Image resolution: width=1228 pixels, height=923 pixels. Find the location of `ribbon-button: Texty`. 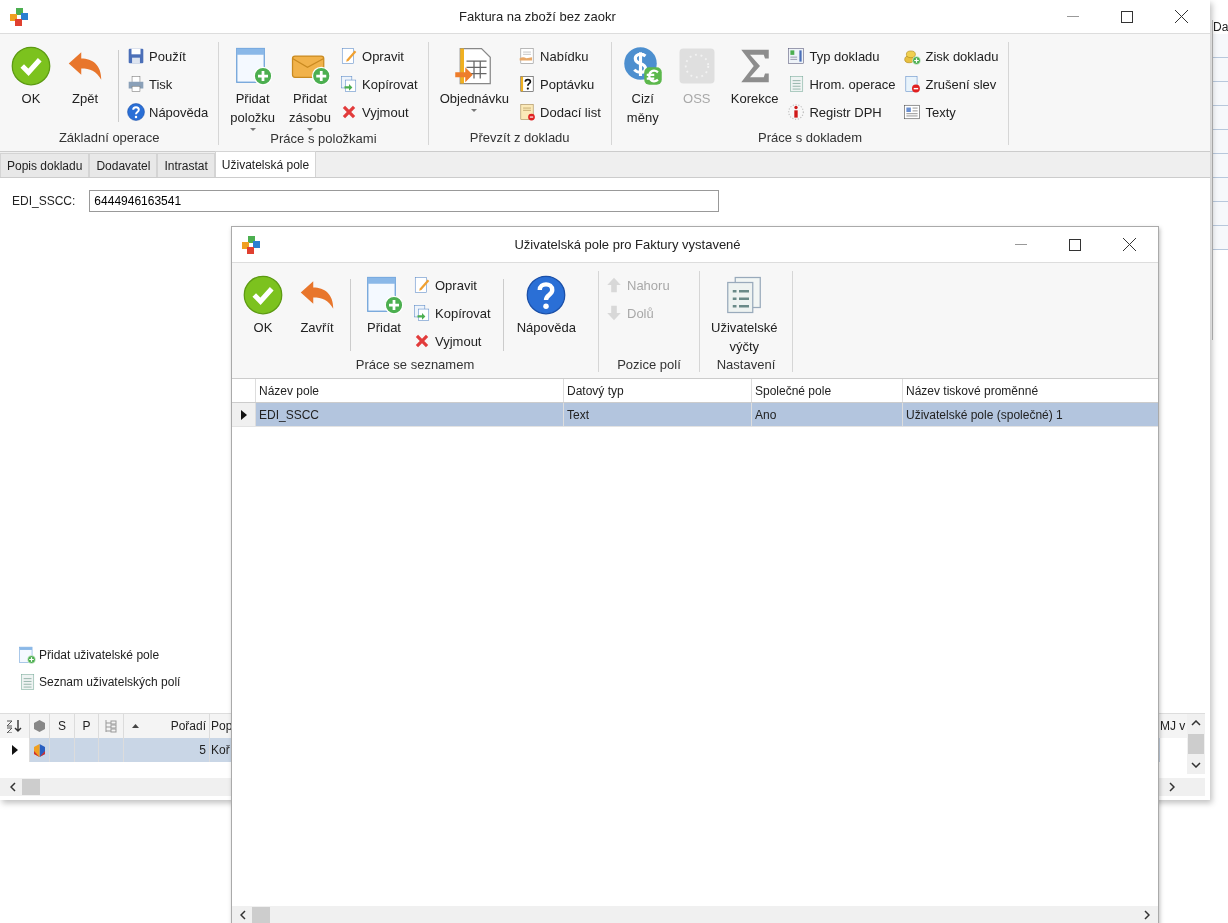

ribbon-button: Texty is located at coordinates (953, 112).